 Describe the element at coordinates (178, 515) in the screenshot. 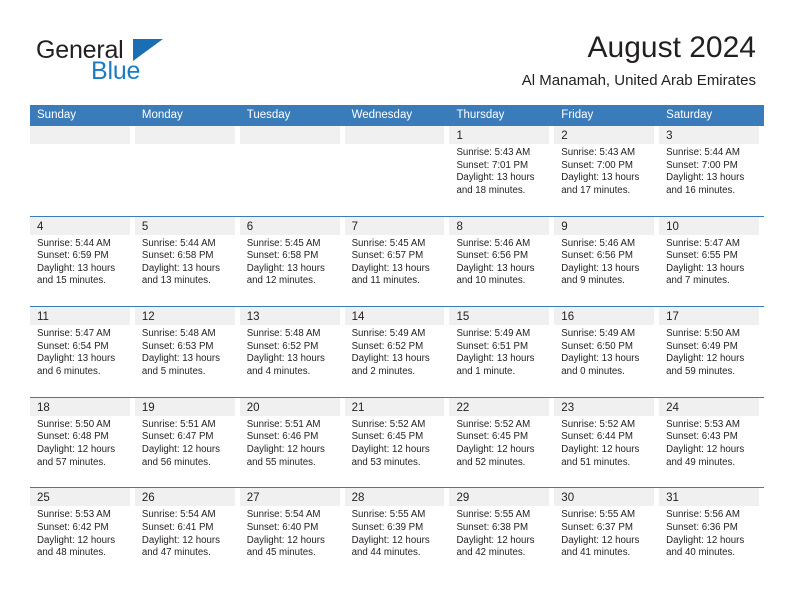

I see `sunrise-text: Sunrise: 5:54 AM` at that location.